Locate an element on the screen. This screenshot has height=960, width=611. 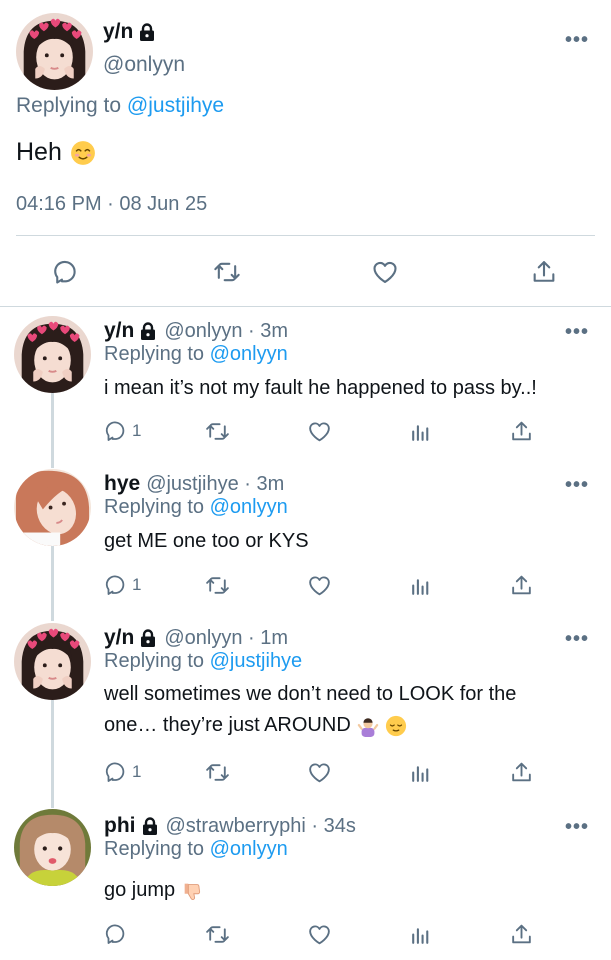
replying-to: Replying to @justjihye is located at coordinates (120, 106).